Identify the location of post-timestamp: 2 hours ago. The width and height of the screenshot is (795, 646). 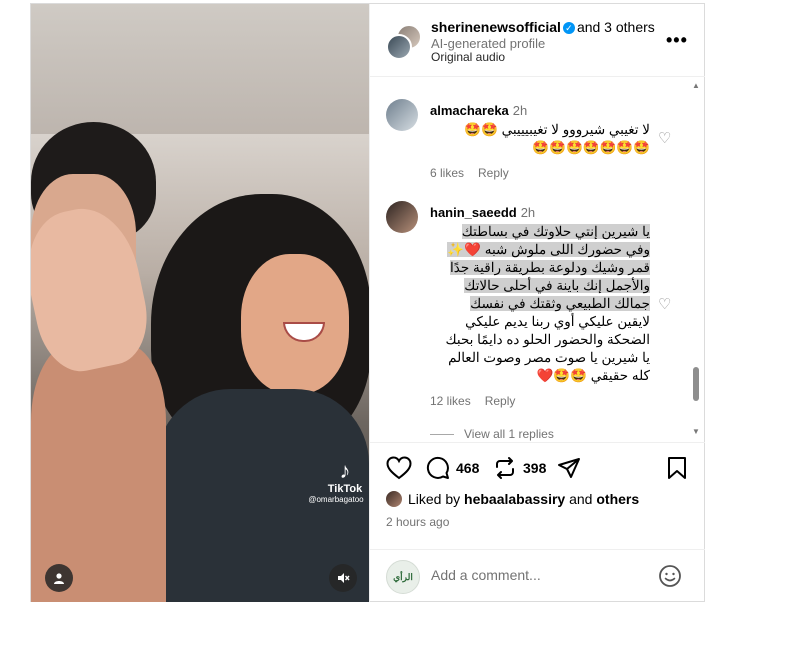
(417, 522).